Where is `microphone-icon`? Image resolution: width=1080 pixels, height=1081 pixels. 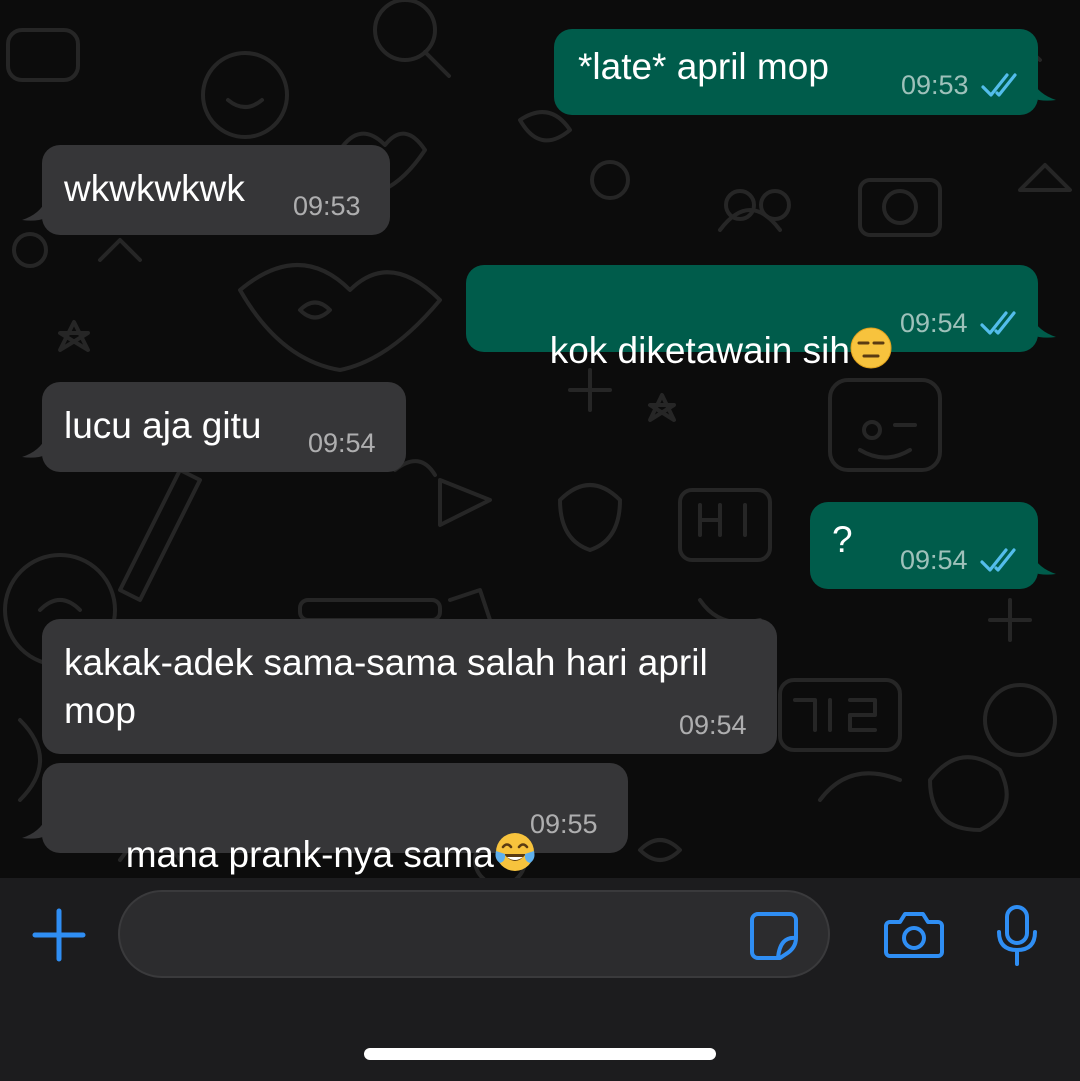
microphone-icon is located at coordinates (1017, 936).